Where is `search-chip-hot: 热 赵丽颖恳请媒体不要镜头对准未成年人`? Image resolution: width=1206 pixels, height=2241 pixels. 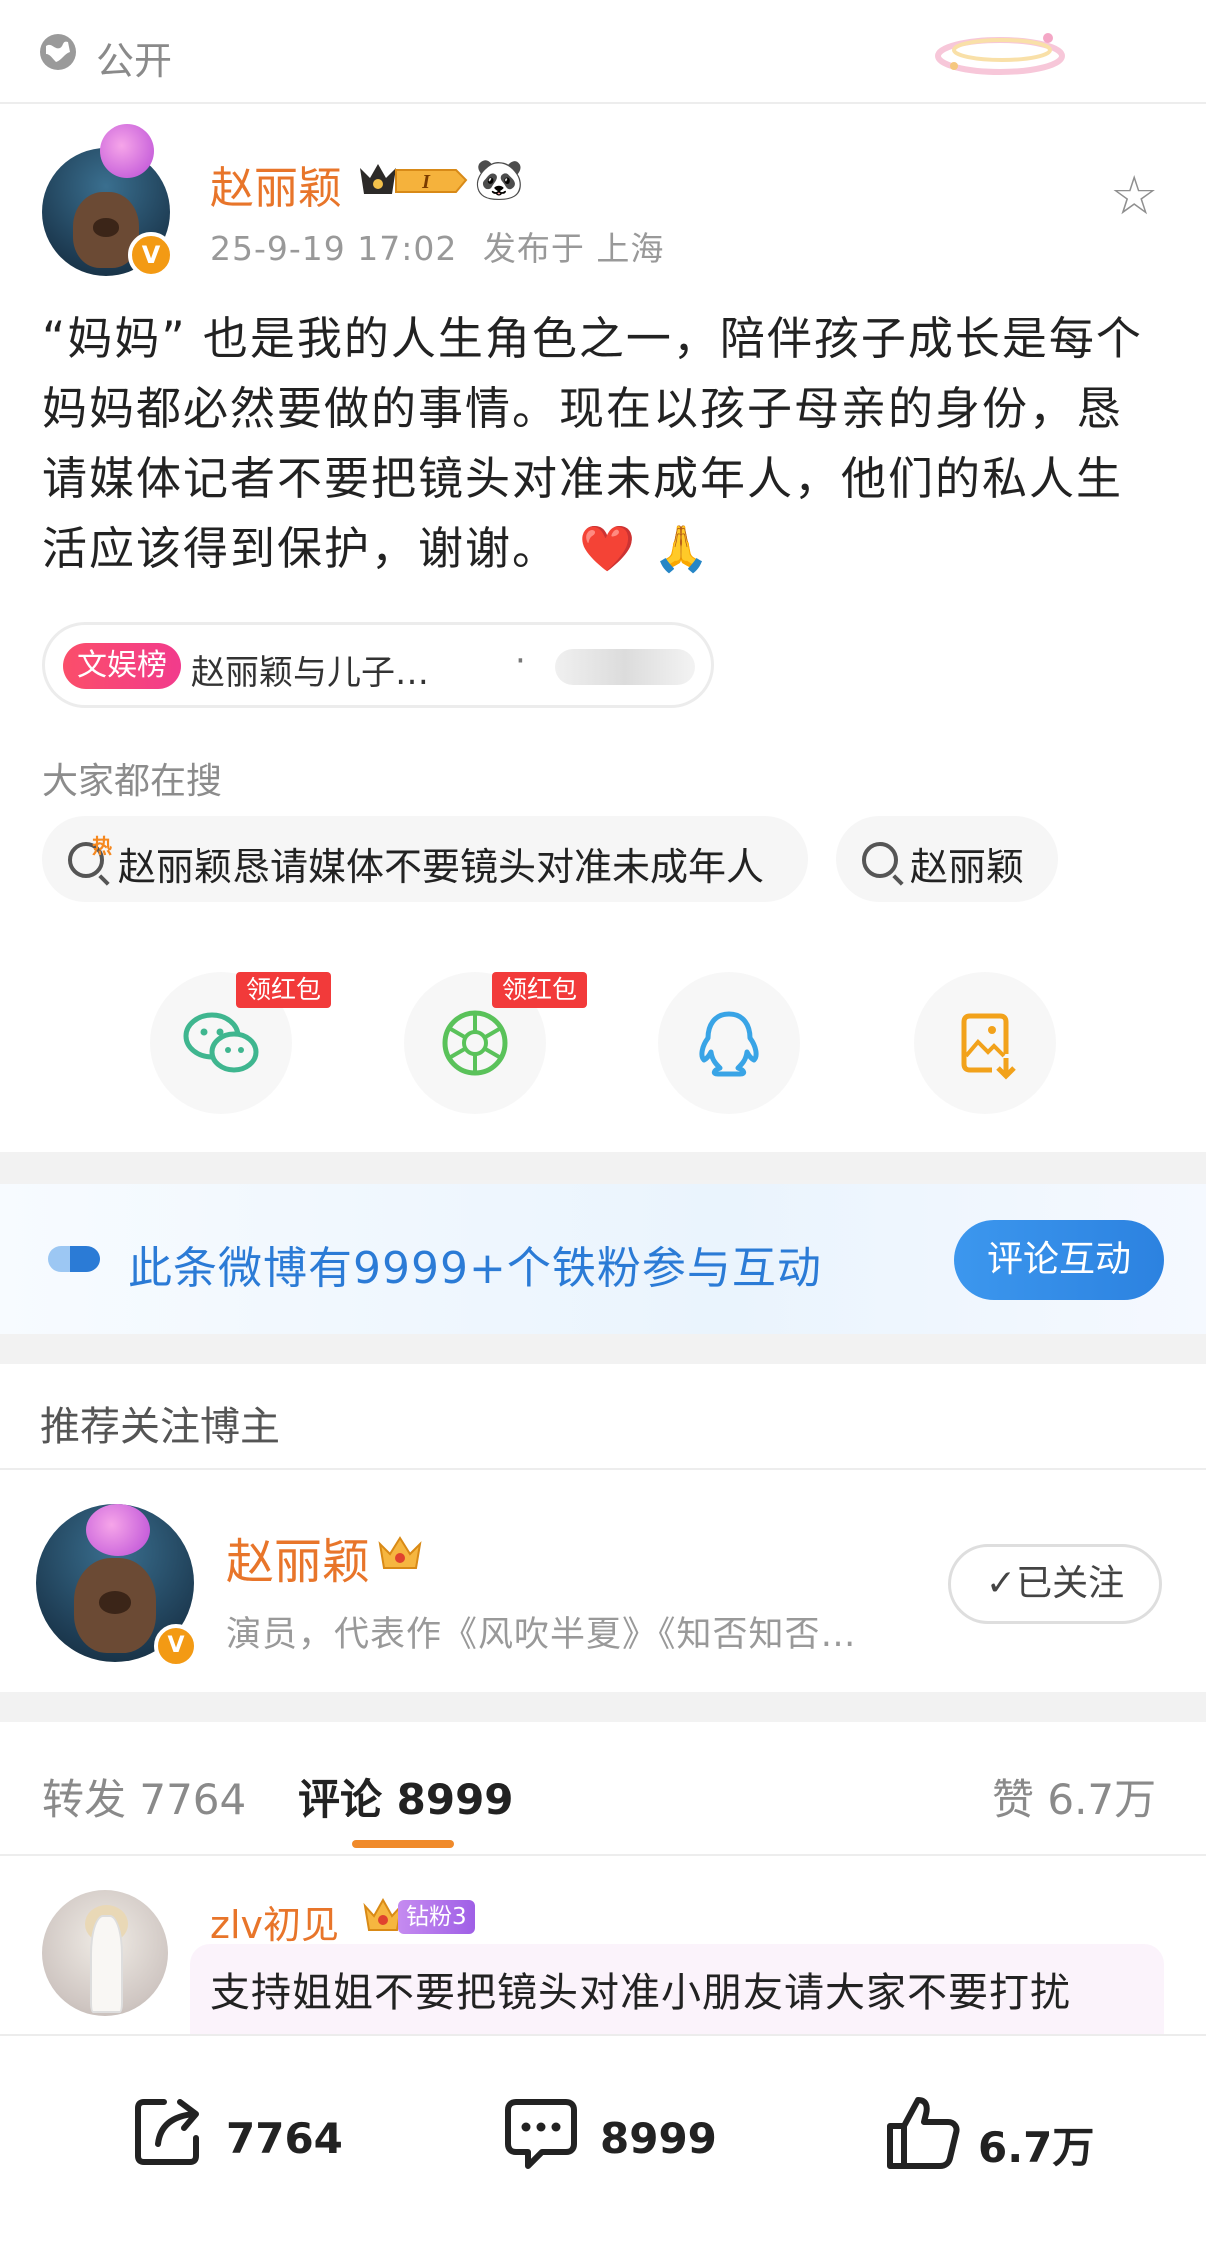
search-chip-hot: 热 赵丽颖恳请媒体不要镜头对准未成年人 is located at coordinates (425, 859).